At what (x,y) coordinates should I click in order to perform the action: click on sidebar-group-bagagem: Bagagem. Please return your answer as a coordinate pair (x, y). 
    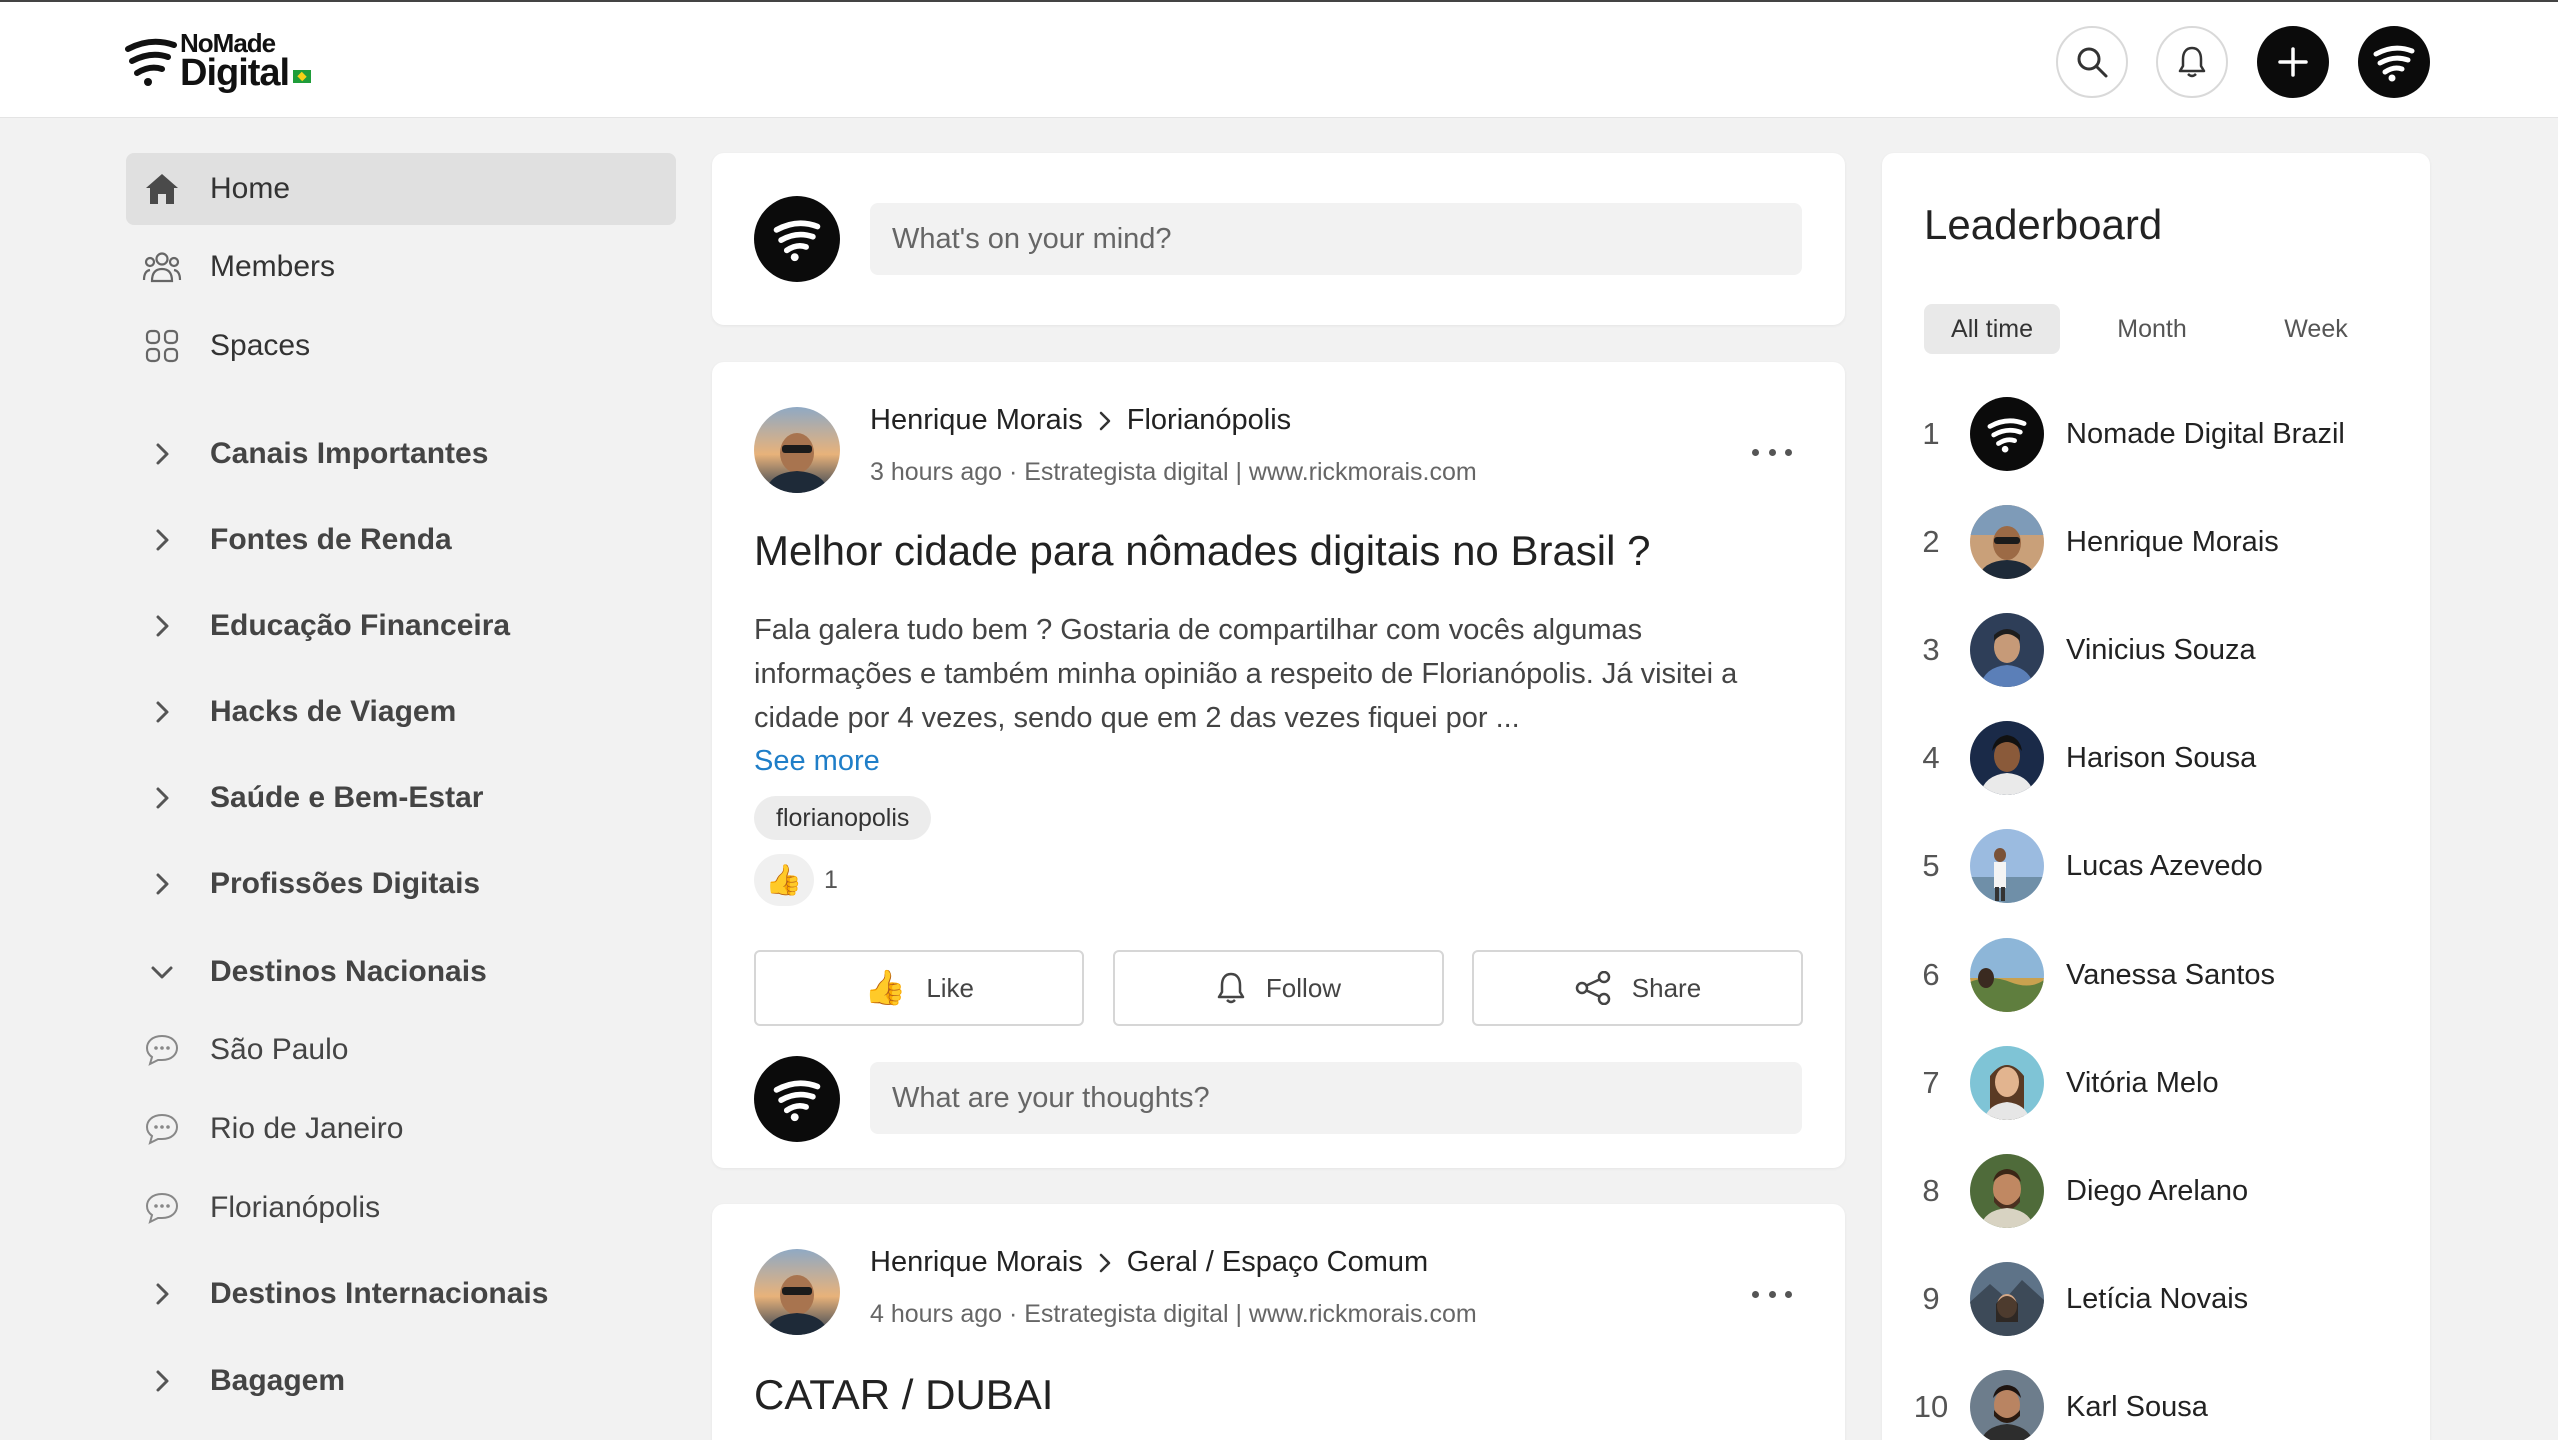
    Looking at the image, I should click on (401, 1381).